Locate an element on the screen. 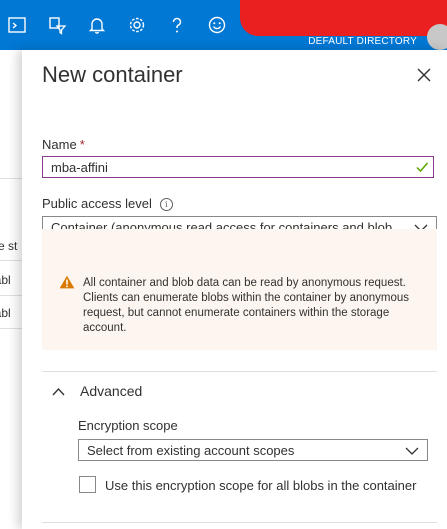 Image resolution: width=447 pixels, height=529 pixels. access-level-label: Public access level i is located at coordinates (107, 203).